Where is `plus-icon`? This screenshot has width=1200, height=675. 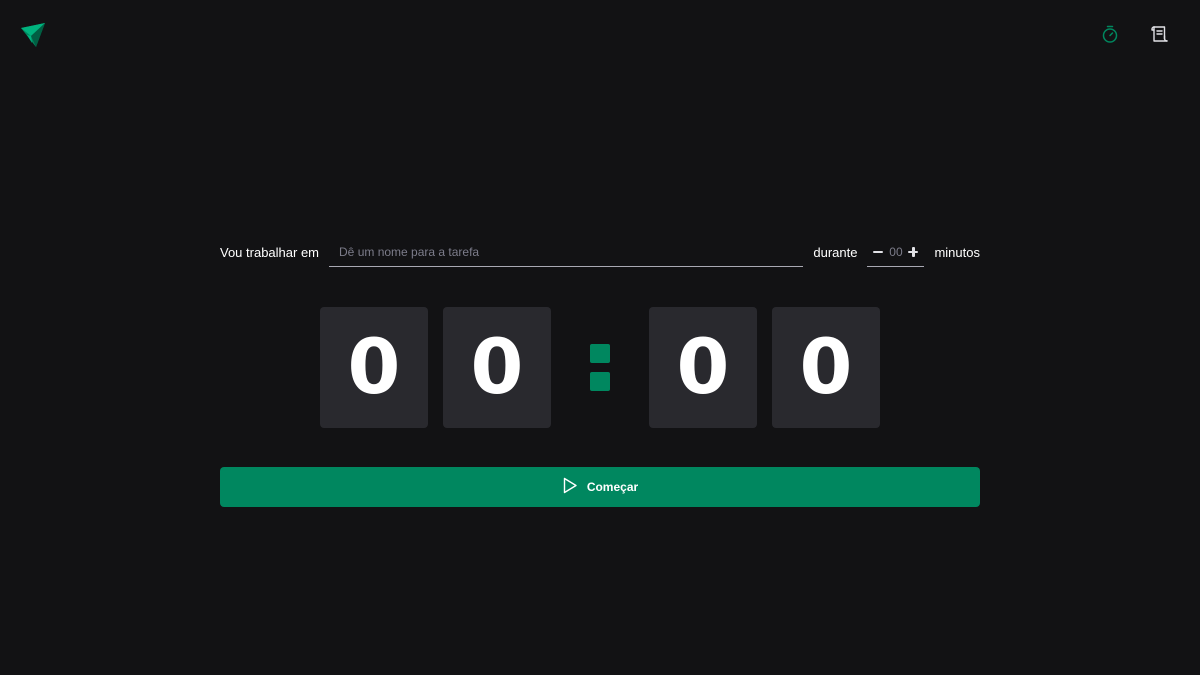
plus-icon is located at coordinates (913, 252).